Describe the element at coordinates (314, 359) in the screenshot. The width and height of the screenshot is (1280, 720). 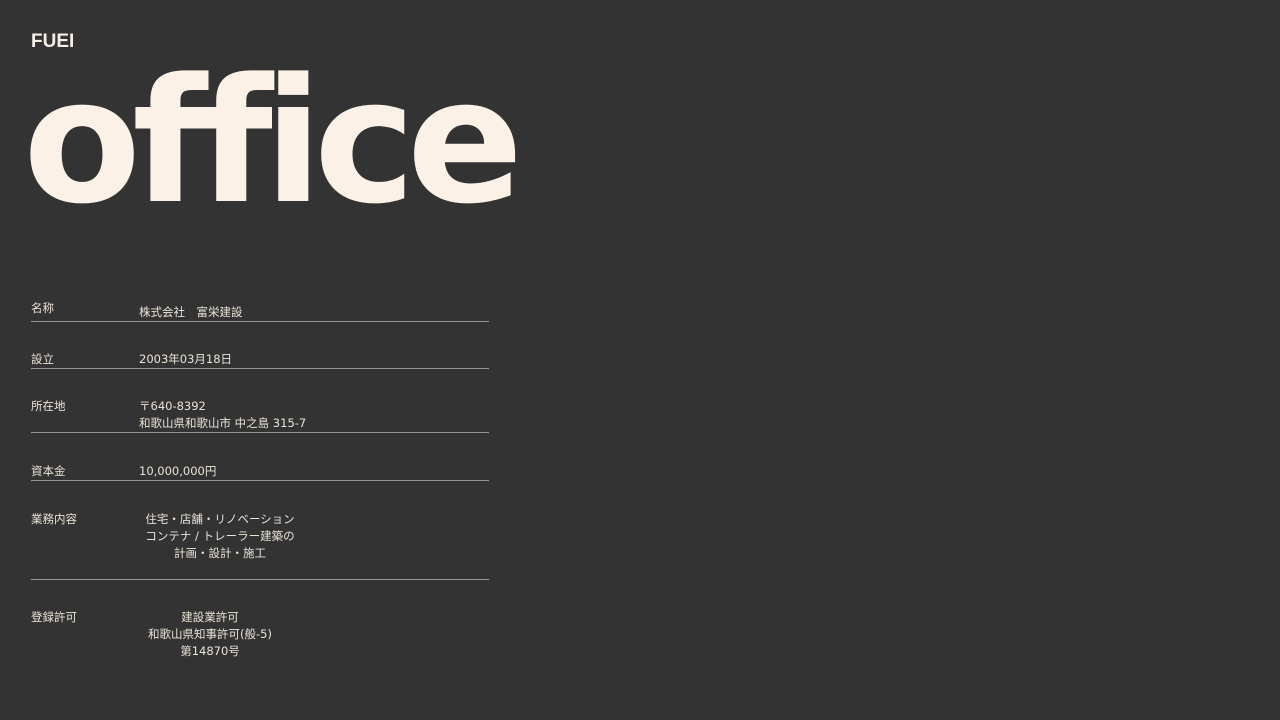
I see `info-value: 2003年03月18日` at that location.